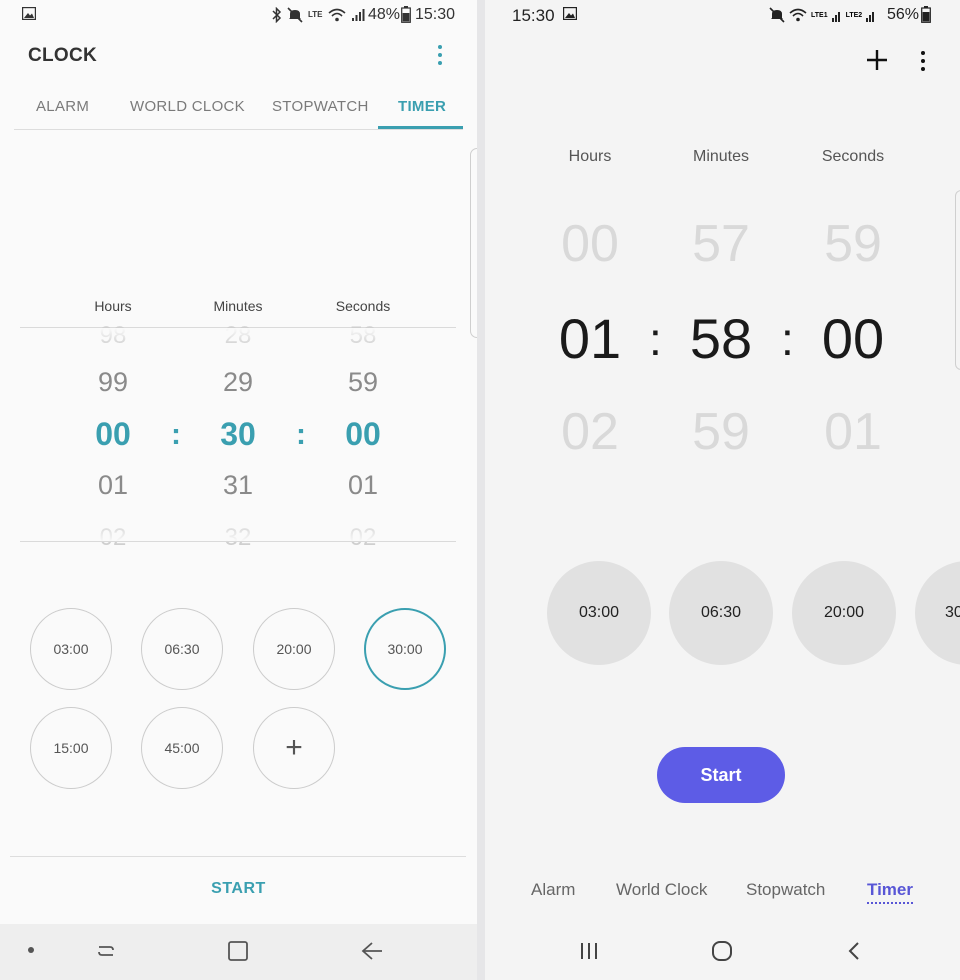 This screenshot has width=960, height=980. Describe the element at coordinates (721, 244) in the screenshot. I see `minutes-value: 57` at that location.